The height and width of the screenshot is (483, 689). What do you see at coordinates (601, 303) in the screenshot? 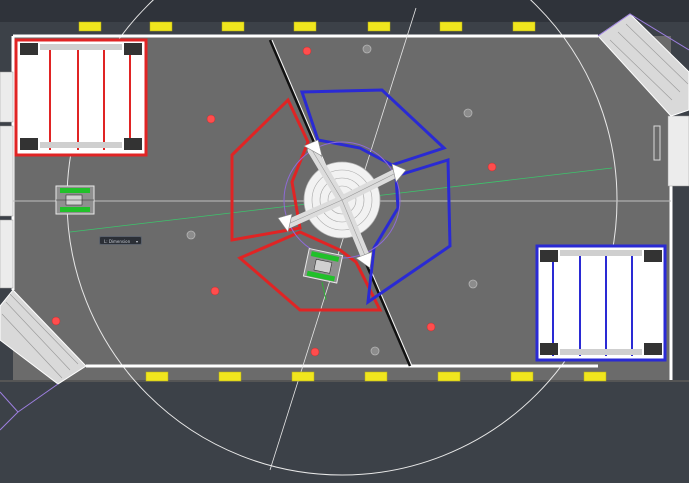
I see `blue-alliance-goal` at bounding box center [601, 303].